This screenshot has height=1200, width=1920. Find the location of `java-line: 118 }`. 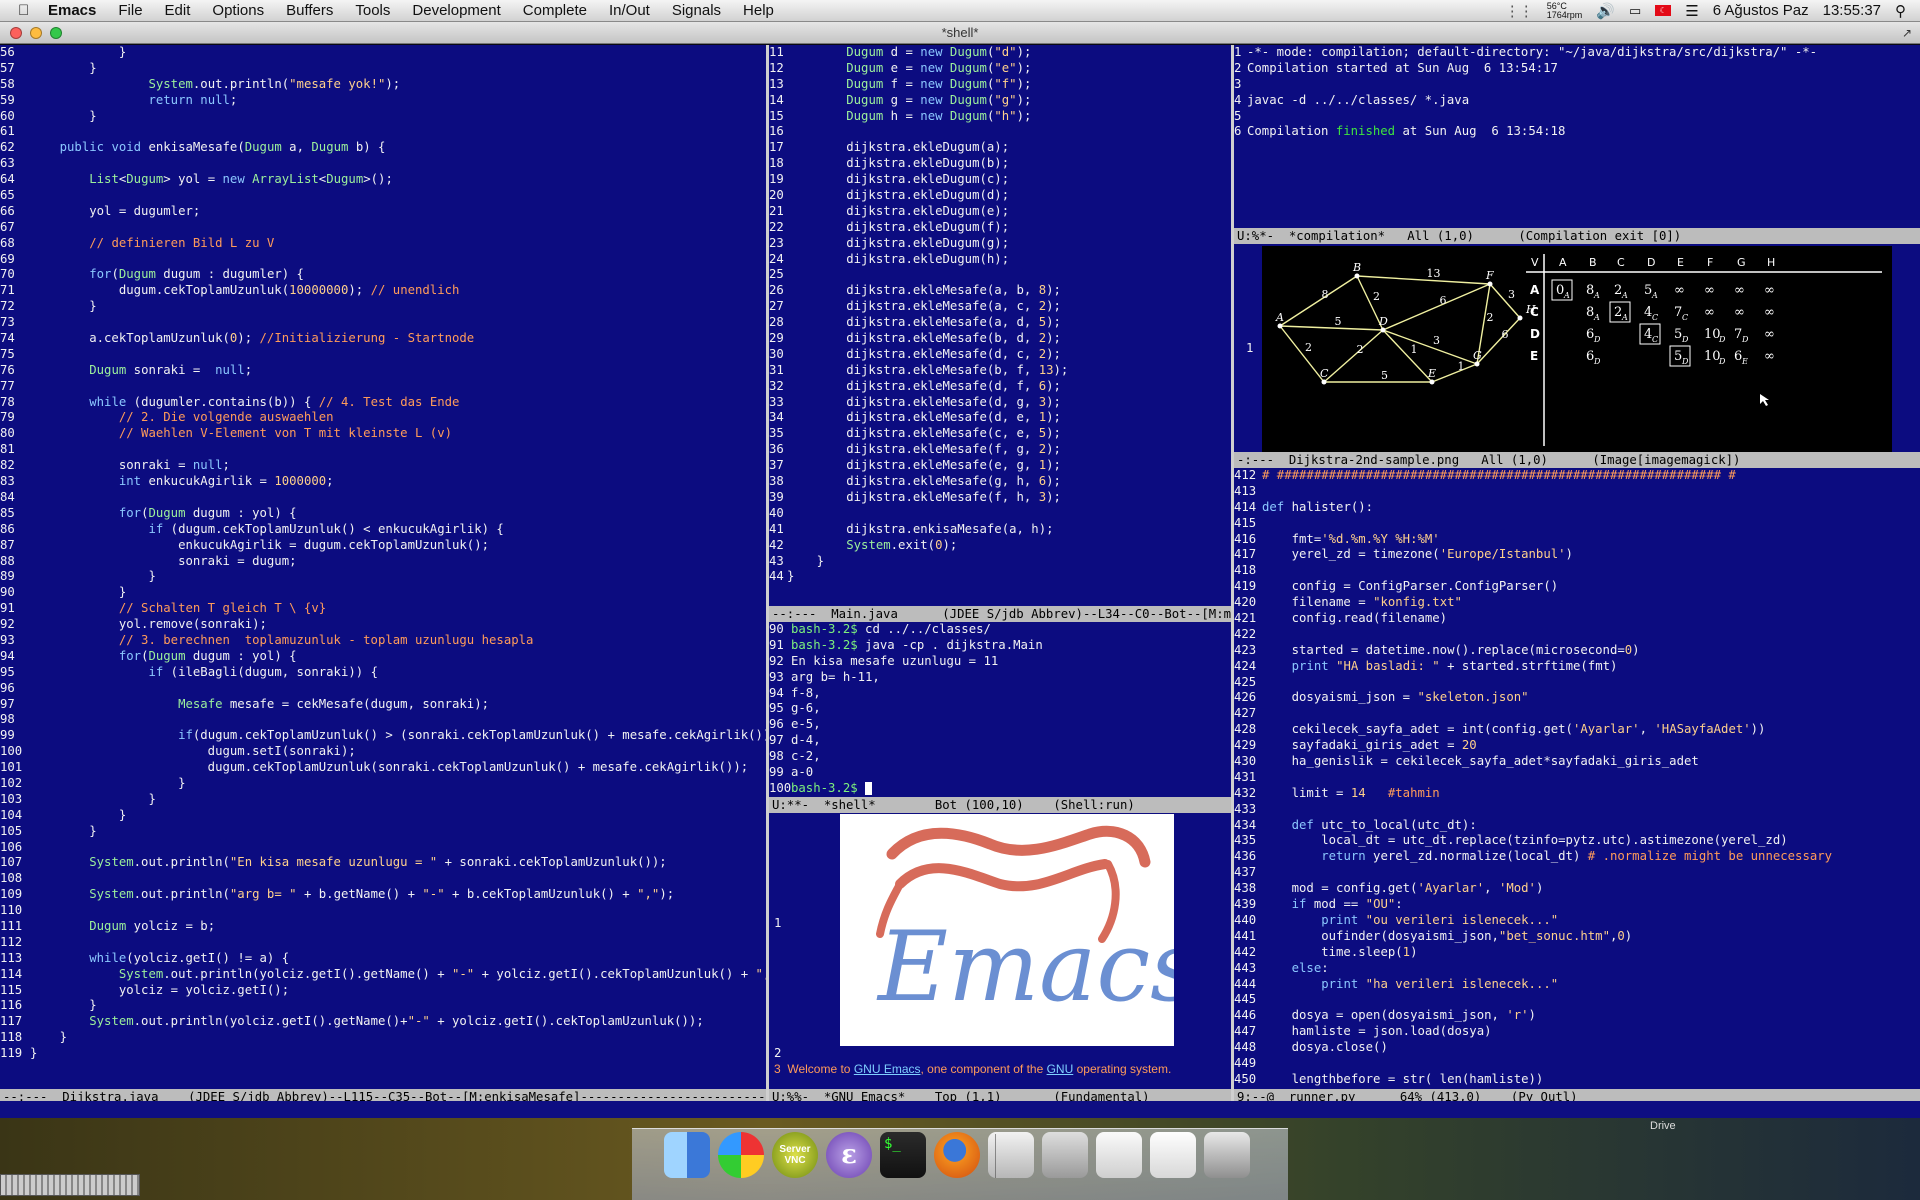

java-line: 118 } is located at coordinates (383, 1038).